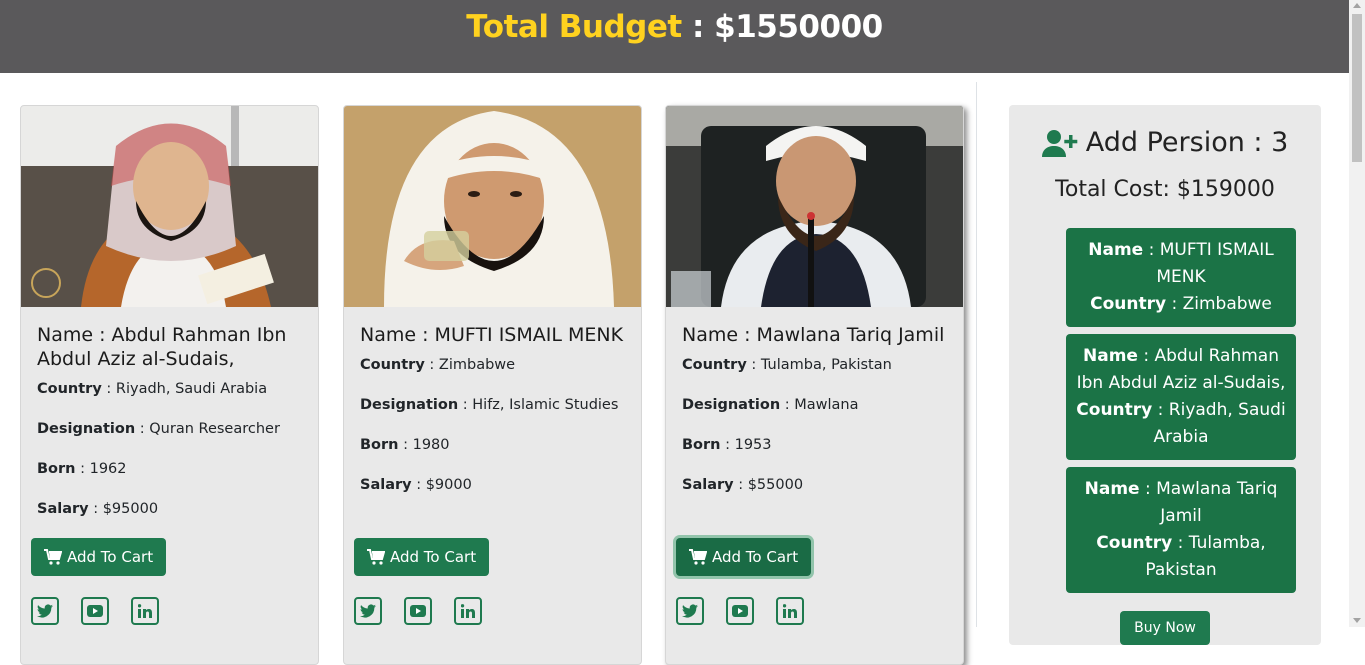 The height and width of the screenshot is (665, 1365). I want to click on panel-title-text: Add Persion : 3, so click(1187, 142).